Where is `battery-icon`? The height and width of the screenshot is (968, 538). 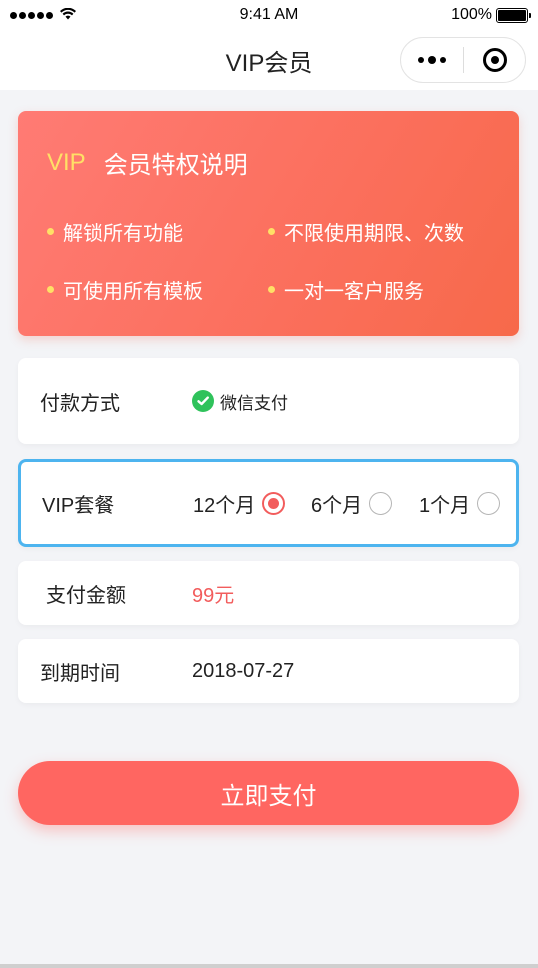 battery-icon is located at coordinates (513, 15).